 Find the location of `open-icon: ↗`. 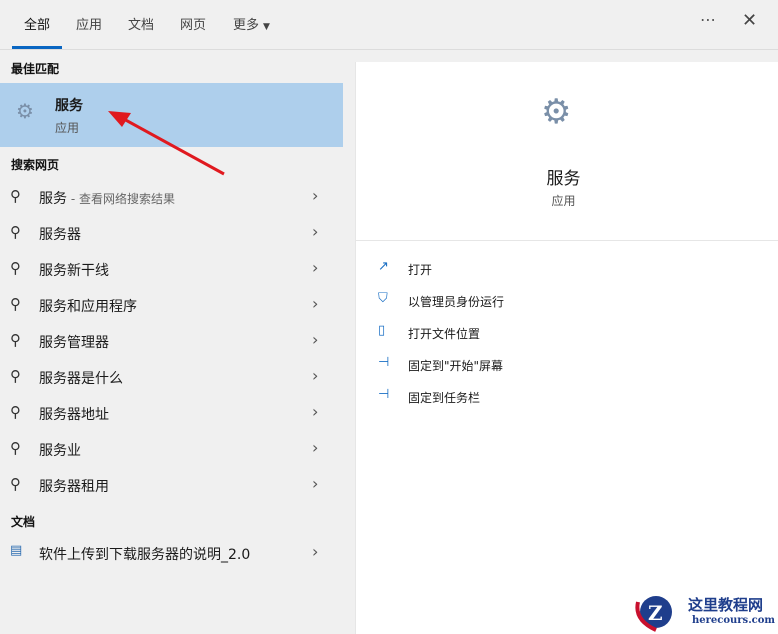

open-icon: ↗ is located at coordinates (383, 266).